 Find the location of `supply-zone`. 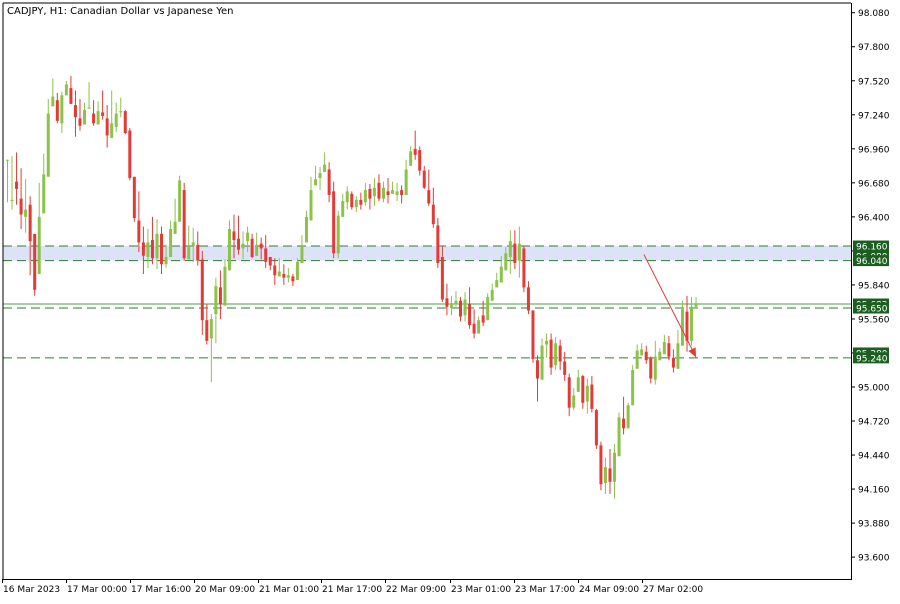

supply-zone is located at coordinates (427, 253).